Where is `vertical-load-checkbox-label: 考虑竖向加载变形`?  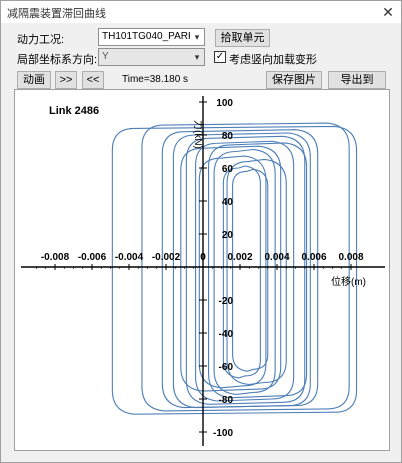
vertical-load-checkbox-label: 考虑竖向加载变形 is located at coordinates (273, 60).